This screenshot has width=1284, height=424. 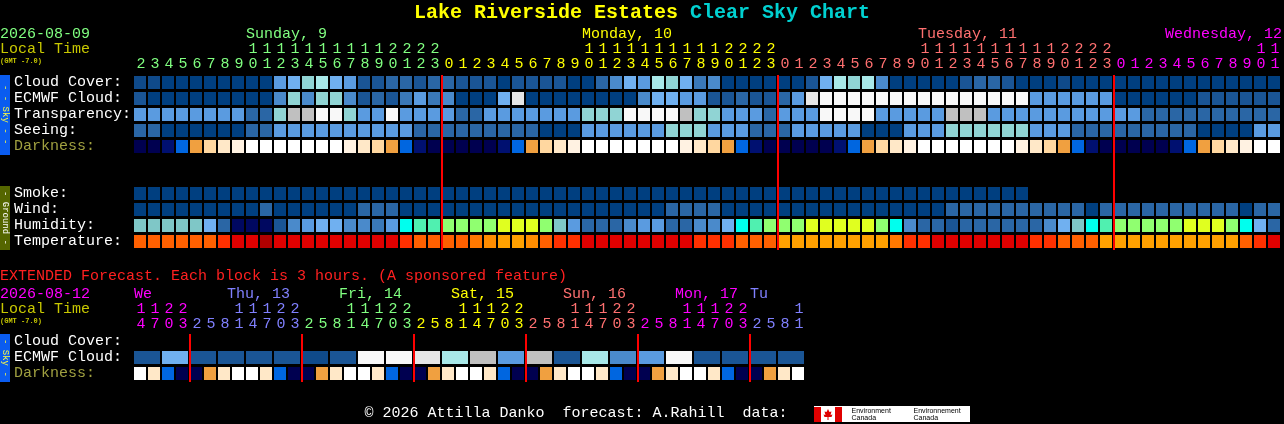 What do you see at coordinates (36, 209) in the screenshot?
I see `row-label: Wind:` at bounding box center [36, 209].